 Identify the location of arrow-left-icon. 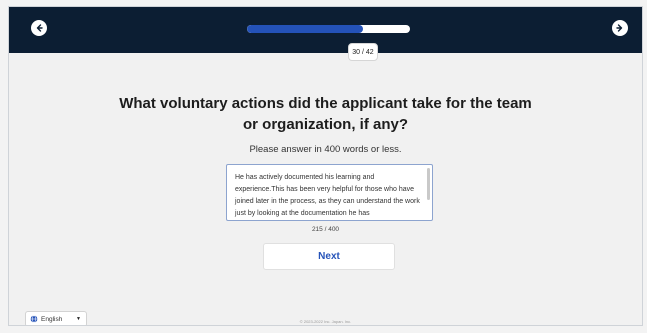
(39, 28).